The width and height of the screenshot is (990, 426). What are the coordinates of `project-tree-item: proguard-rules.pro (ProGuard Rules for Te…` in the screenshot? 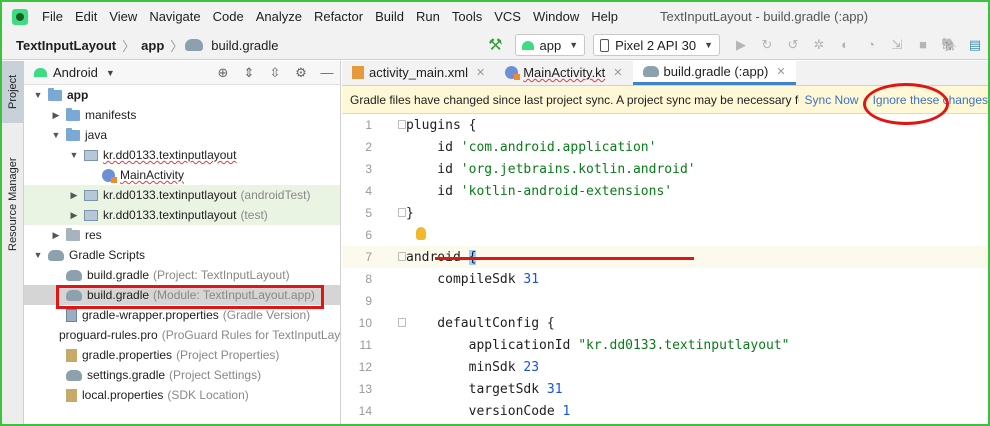 It's located at (182, 335).